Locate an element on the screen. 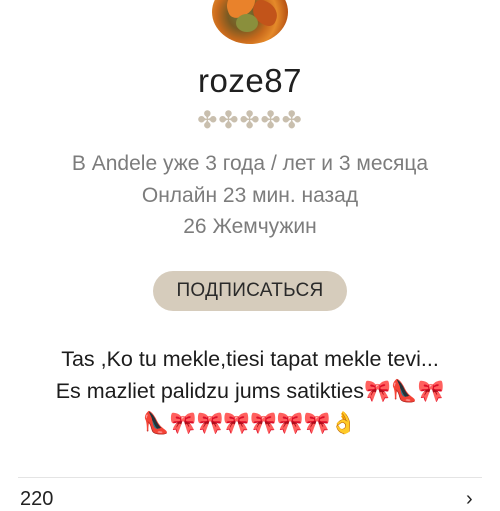 The width and height of the screenshot is (500, 511). divider is located at coordinates (250, 477).